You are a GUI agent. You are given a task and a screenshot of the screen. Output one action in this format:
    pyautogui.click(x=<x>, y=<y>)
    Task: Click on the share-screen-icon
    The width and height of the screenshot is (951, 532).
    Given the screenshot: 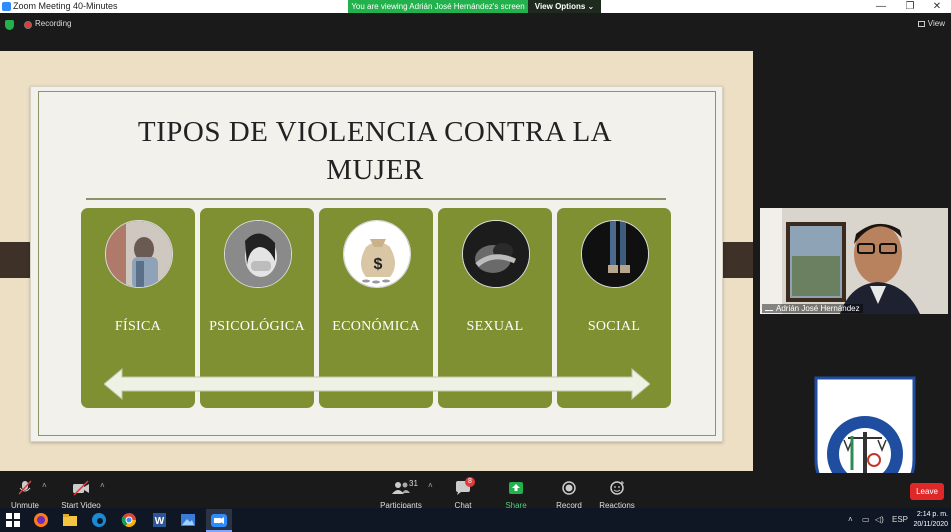 What is the action you would take?
    pyautogui.click(x=516, y=488)
    